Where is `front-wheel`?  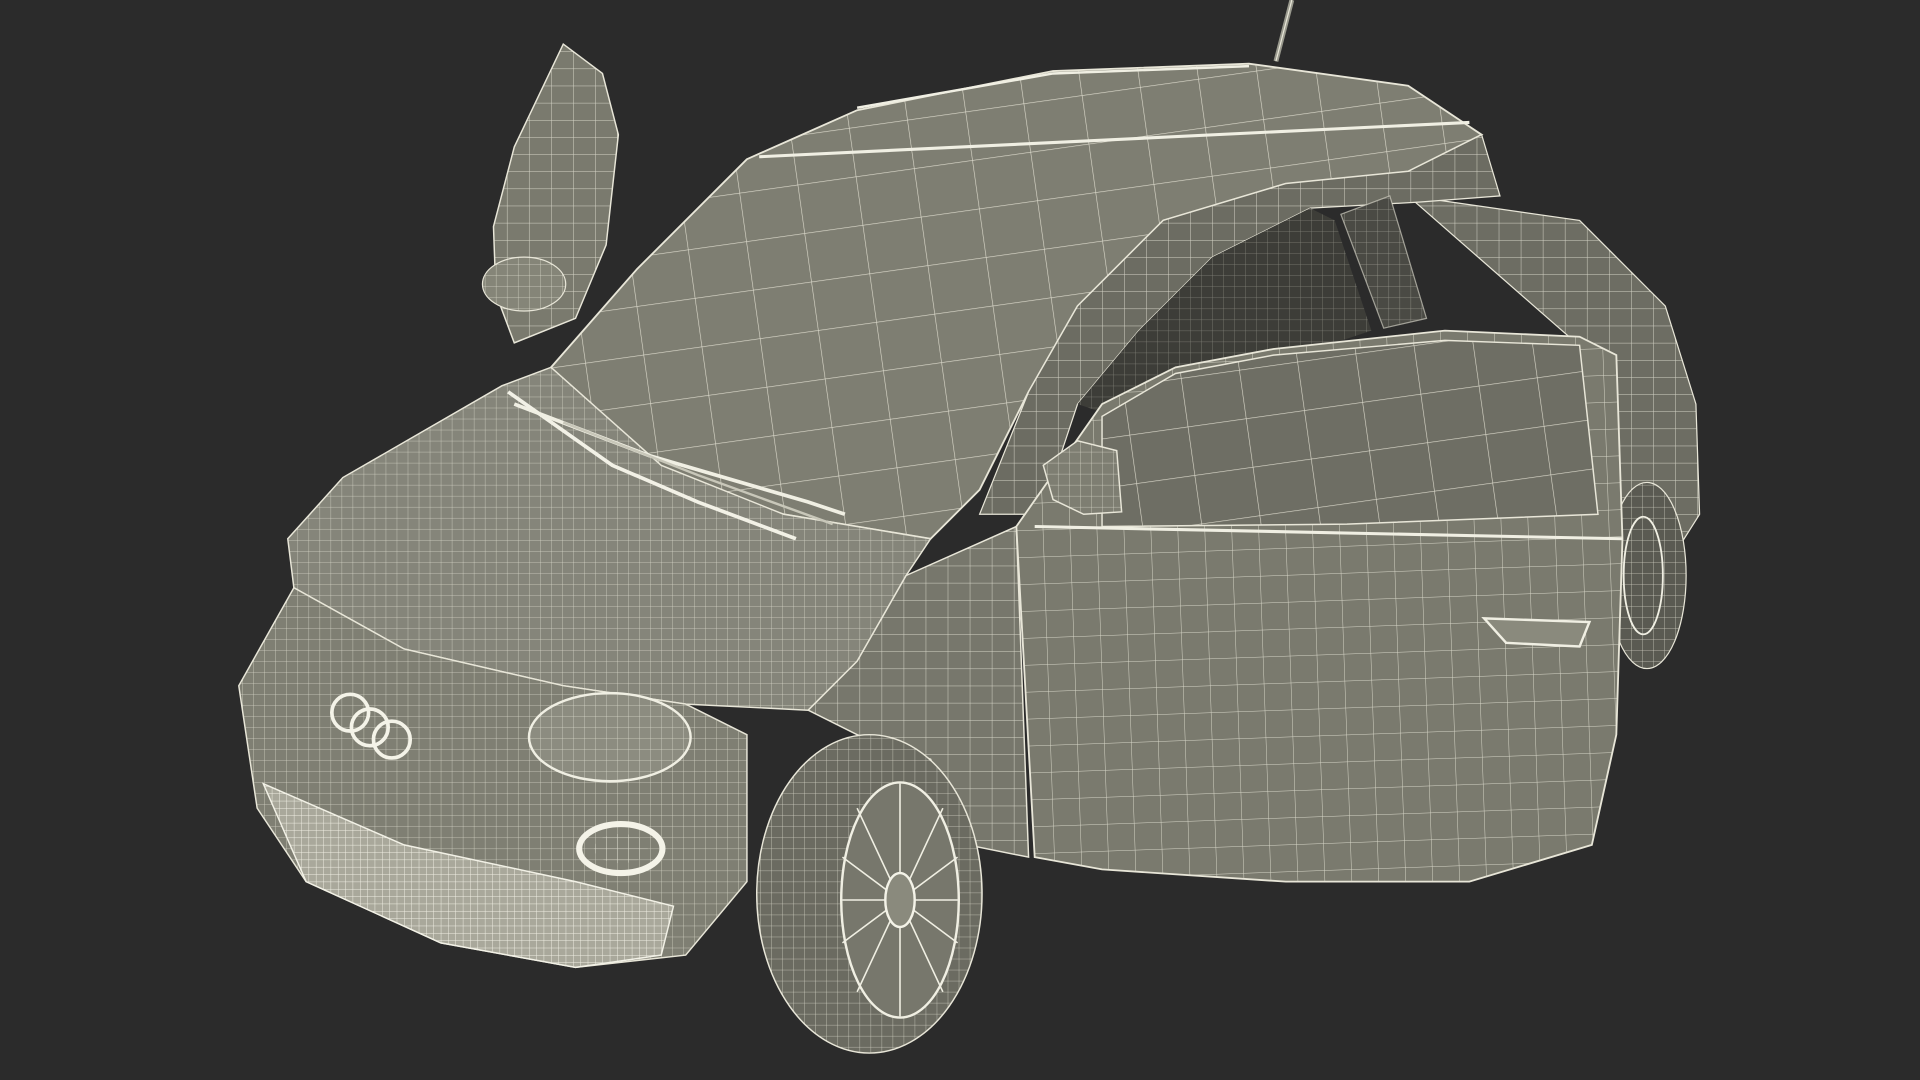
front-wheel is located at coordinates (869, 893).